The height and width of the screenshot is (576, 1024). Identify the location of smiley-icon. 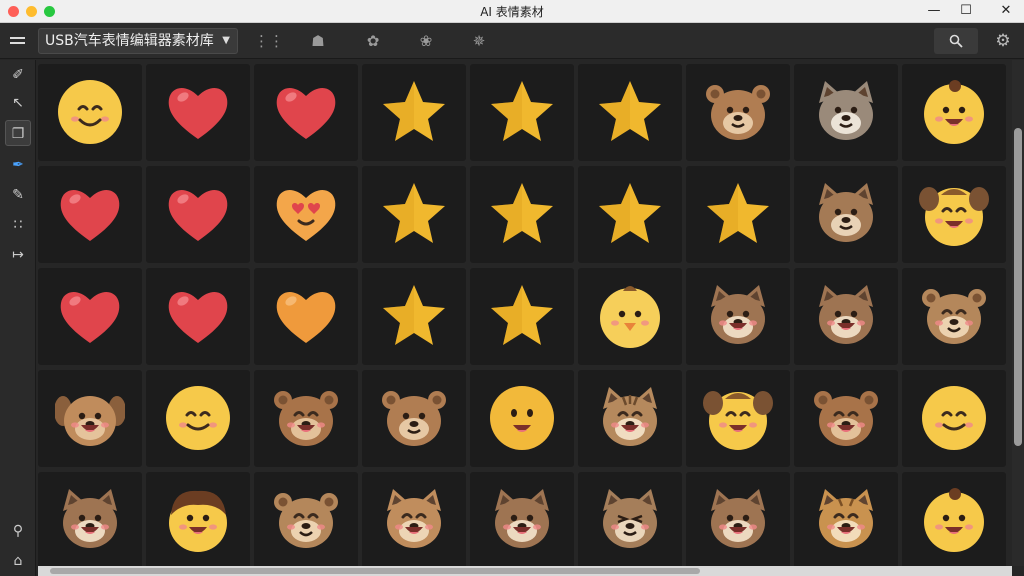
(90, 112).